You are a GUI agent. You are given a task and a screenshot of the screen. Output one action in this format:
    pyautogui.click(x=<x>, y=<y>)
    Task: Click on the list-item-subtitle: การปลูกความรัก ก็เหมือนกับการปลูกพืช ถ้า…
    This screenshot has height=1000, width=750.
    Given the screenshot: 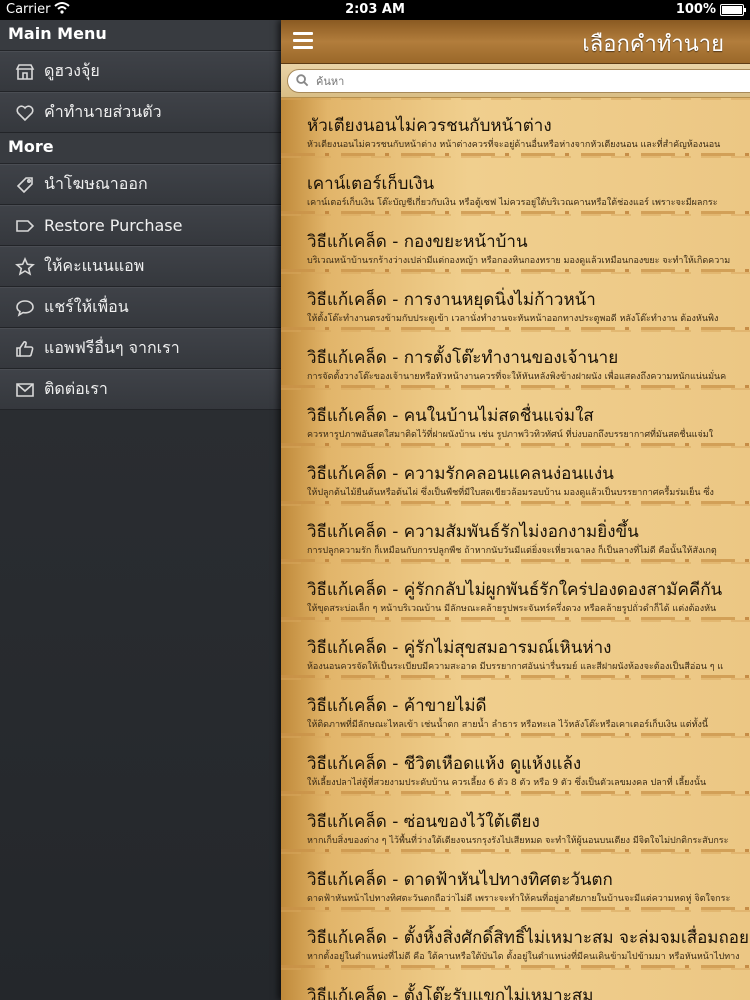 What is the action you would take?
    pyautogui.click(x=512, y=551)
    